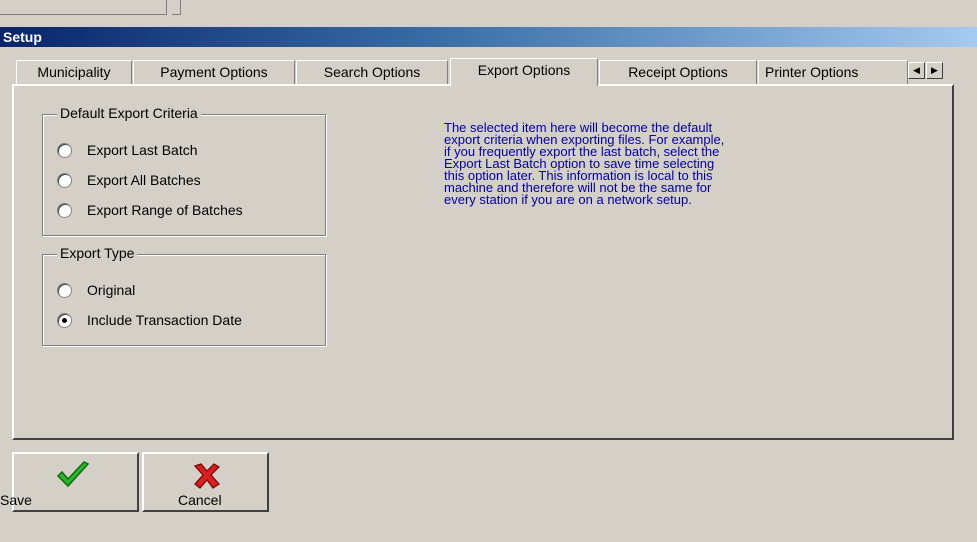 This screenshot has height=542, width=977. I want to click on tab-printer-options: Printer Options, so click(833, 72).